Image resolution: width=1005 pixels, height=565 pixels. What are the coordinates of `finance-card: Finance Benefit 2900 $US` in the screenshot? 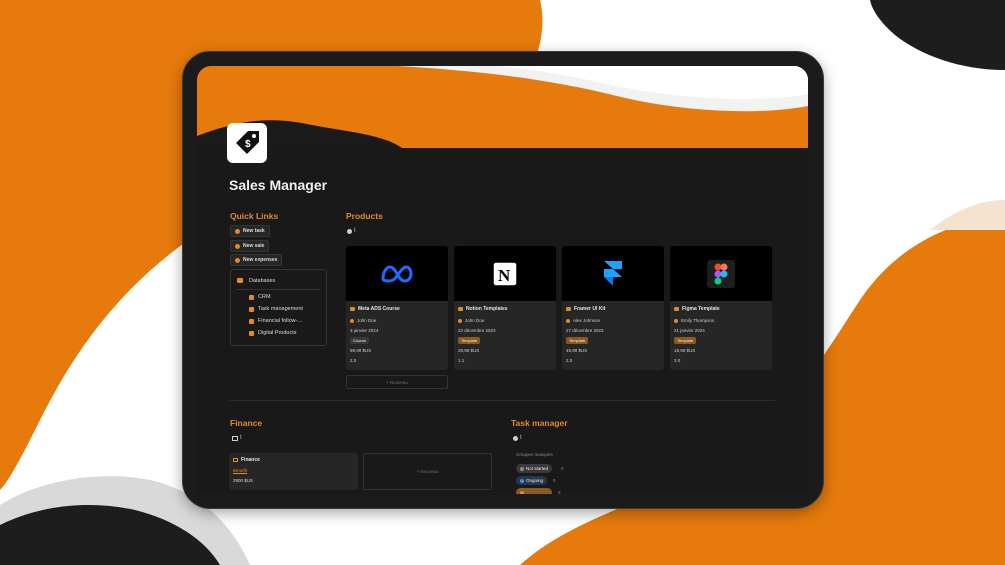 It's located at (293, 471).